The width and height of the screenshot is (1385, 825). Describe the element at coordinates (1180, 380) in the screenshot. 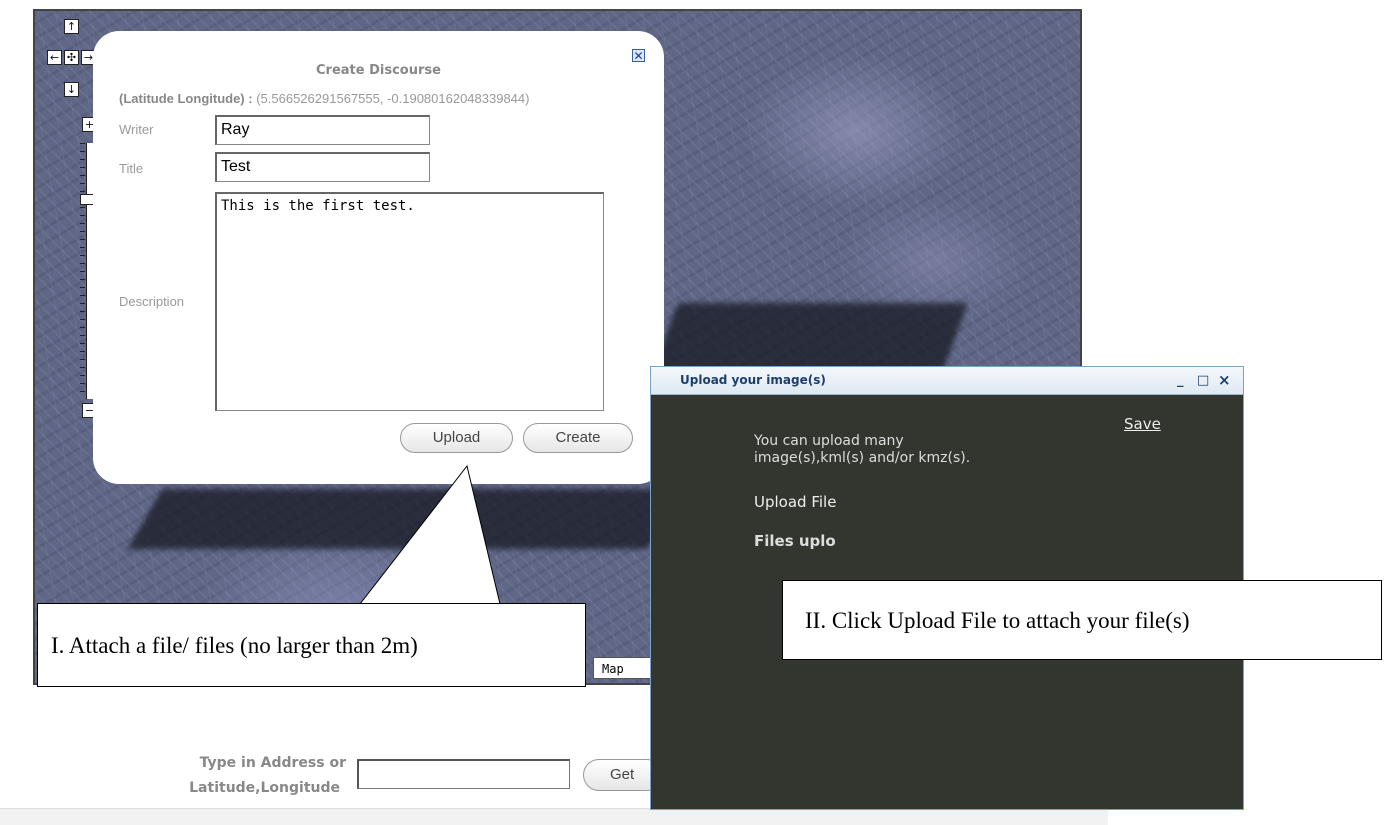

I see `minimize-icon: _` at that location.